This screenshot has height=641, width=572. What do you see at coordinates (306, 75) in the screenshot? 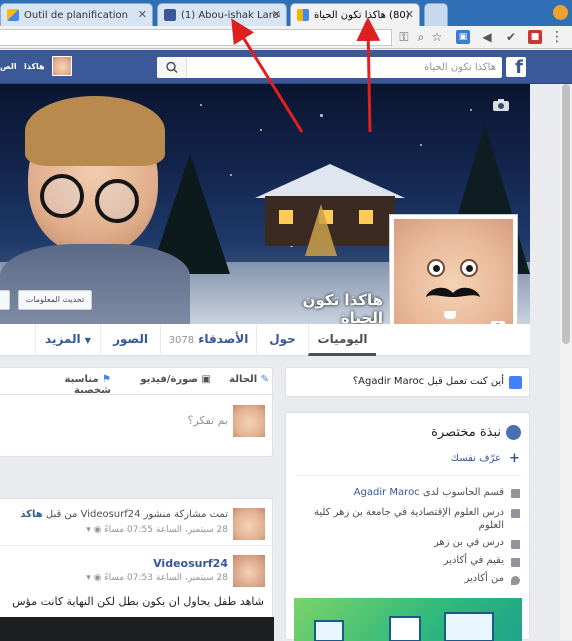
I see `annotation-arrows` at bounding box center [306, 75].